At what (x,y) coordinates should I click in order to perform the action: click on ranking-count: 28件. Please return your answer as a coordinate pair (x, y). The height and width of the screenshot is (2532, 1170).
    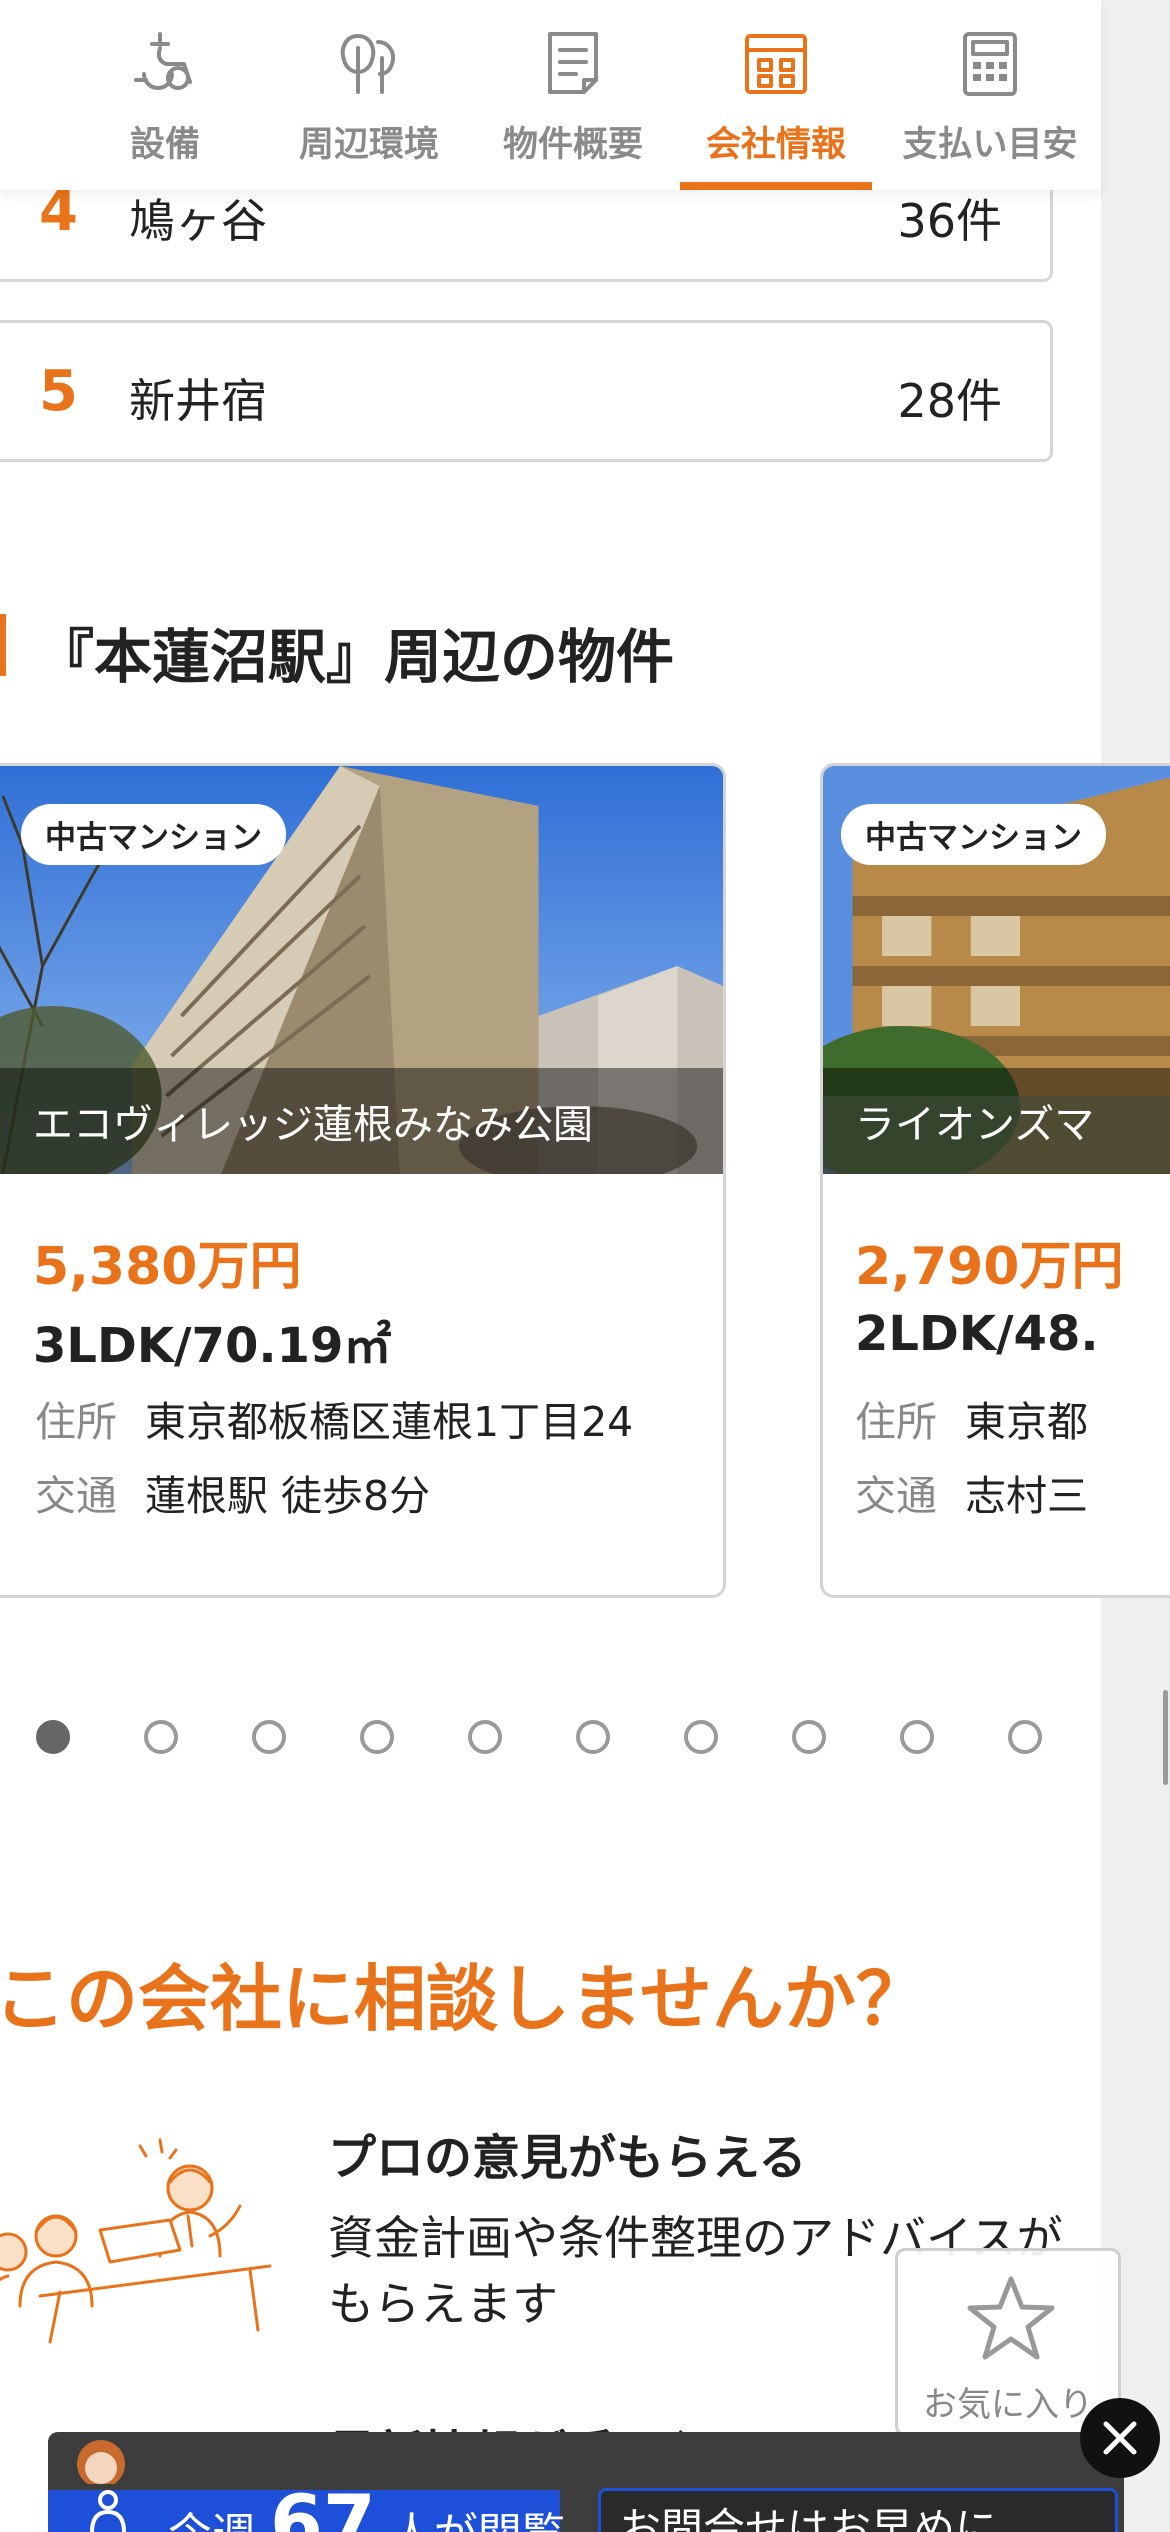
    Looking at the image, I should click on (949, 401).